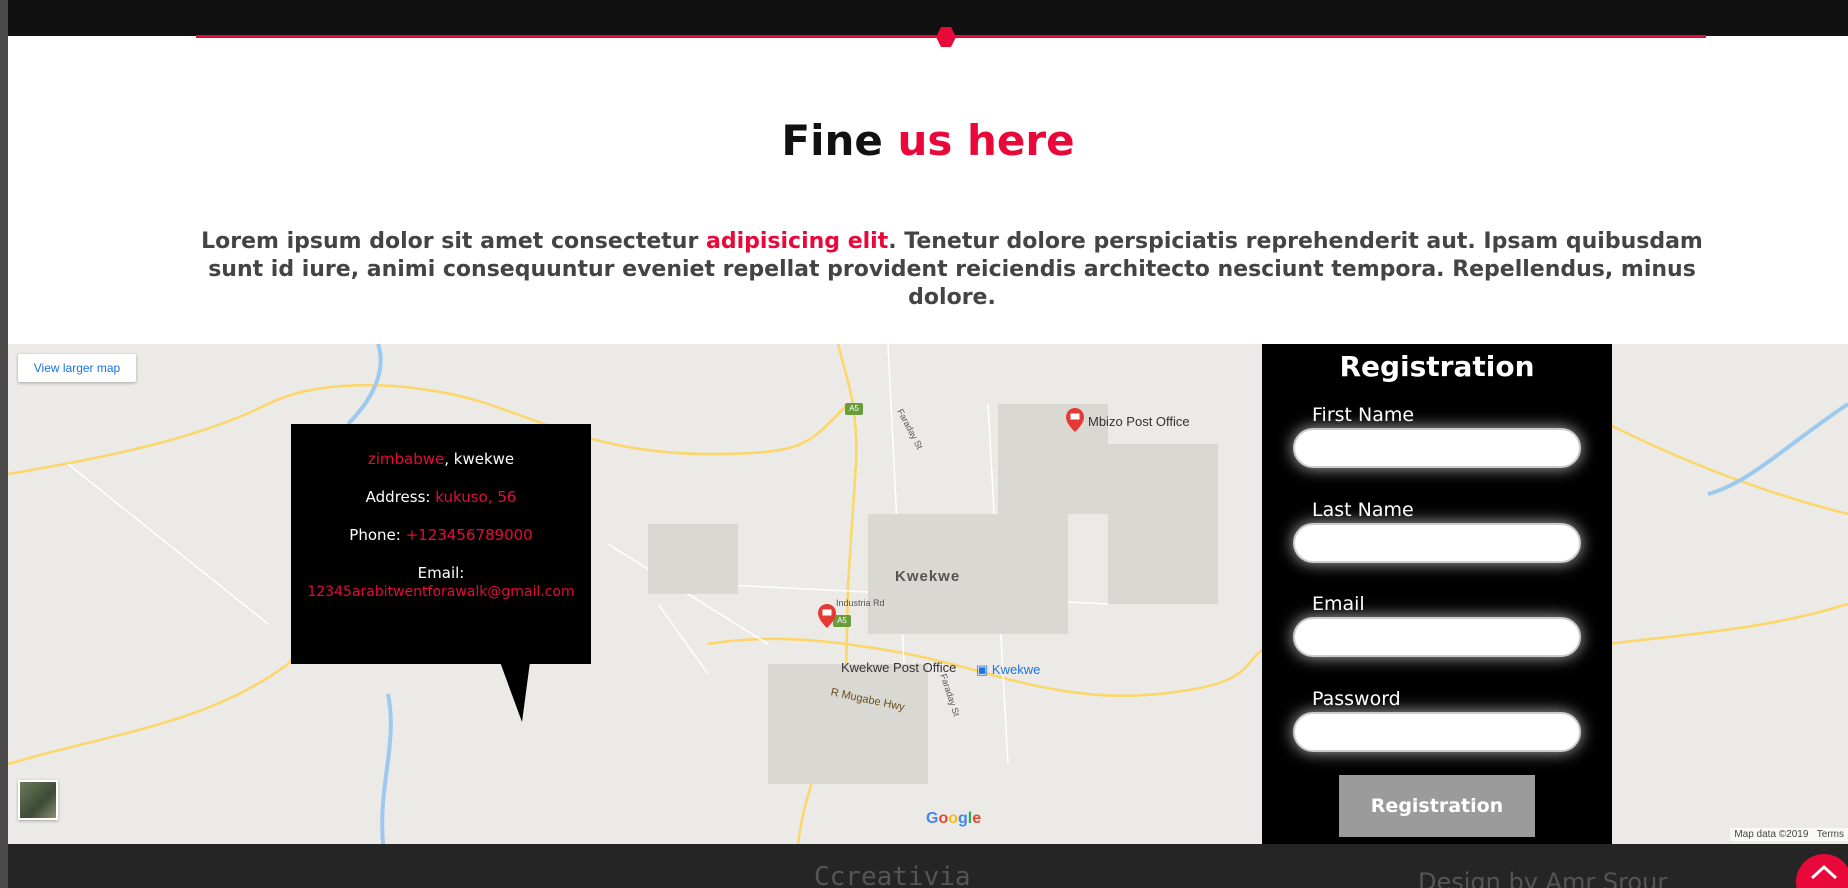 The height and width of the screenshot is (888, 1848). What do you see at coordinates (515, 692) in the screenshot?
I see `info-box-pointer` at bounding box center [515, 692].